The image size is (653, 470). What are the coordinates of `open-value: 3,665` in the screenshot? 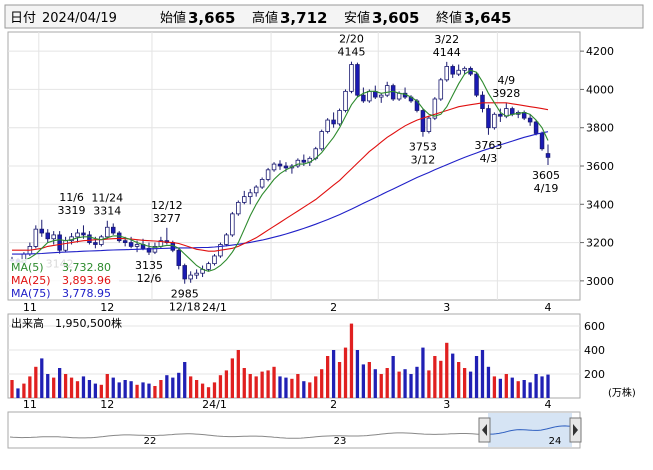 It's located at (211, 18).